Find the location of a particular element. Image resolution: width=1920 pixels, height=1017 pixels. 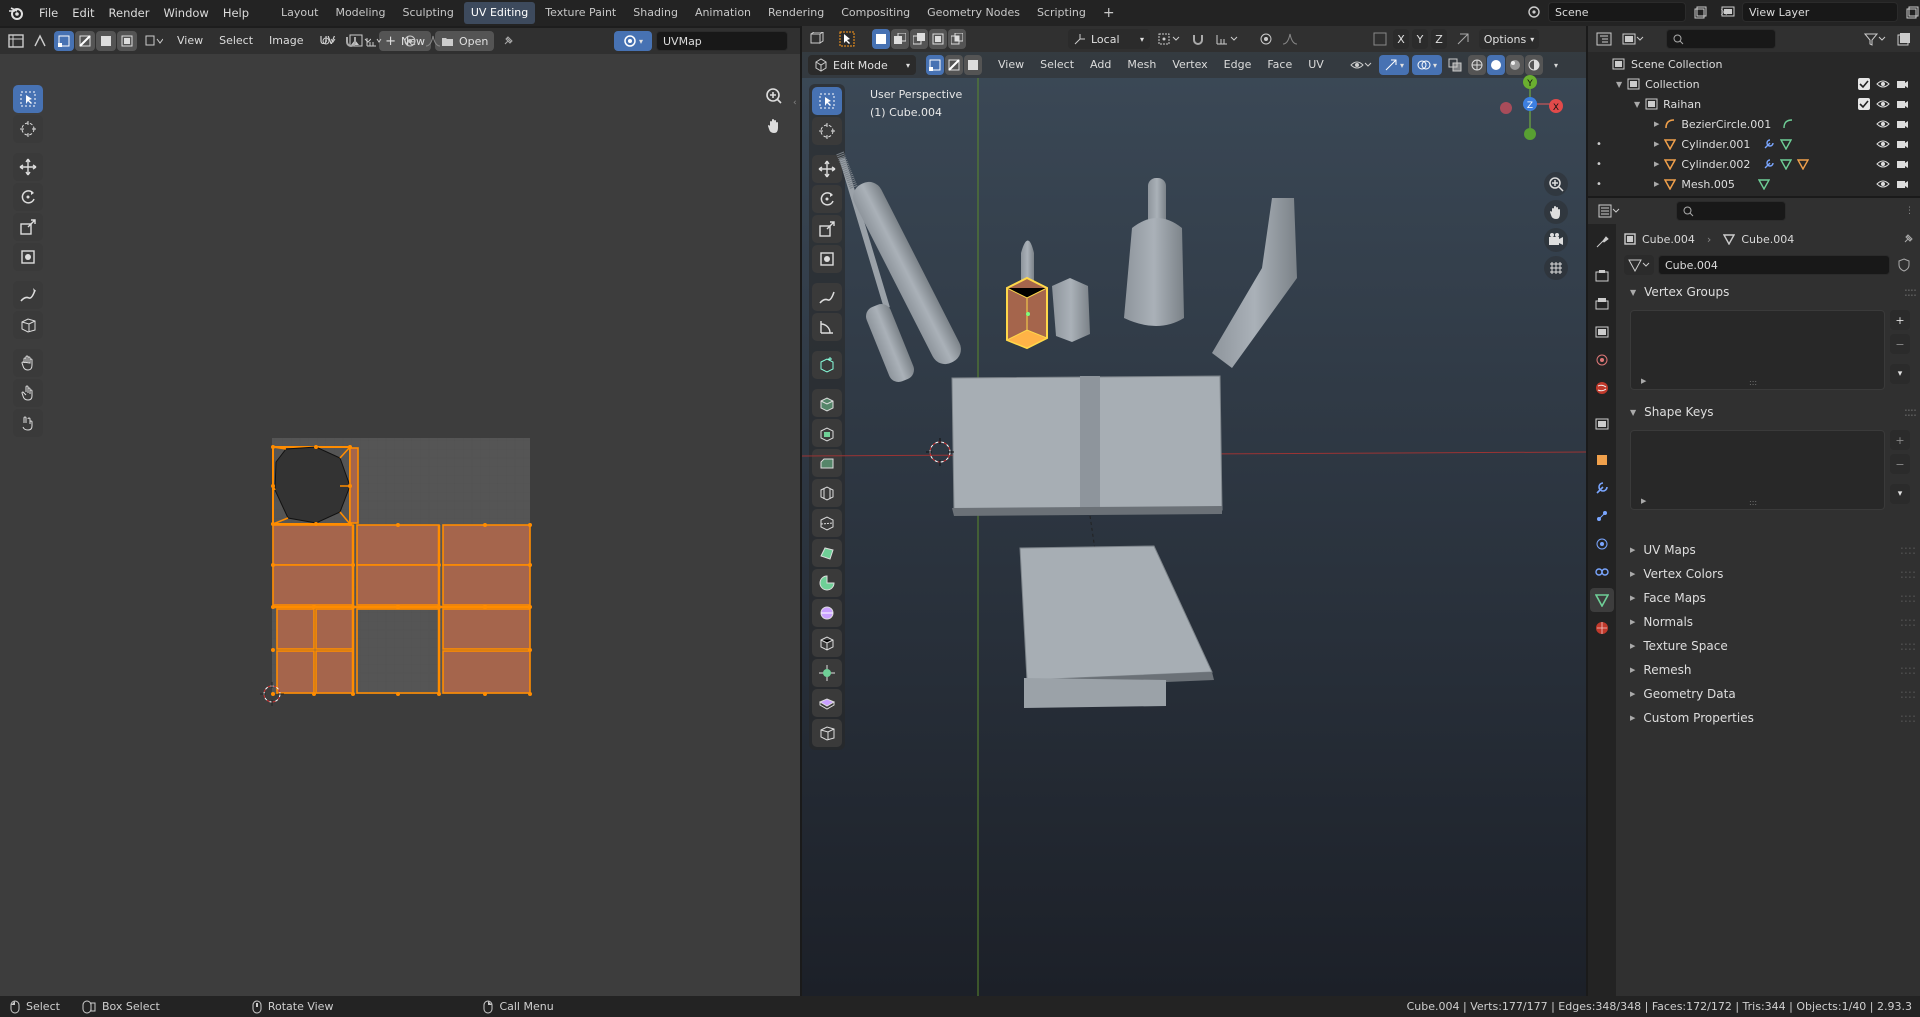

tool-settings-icon is located at coordinates (847, 39).